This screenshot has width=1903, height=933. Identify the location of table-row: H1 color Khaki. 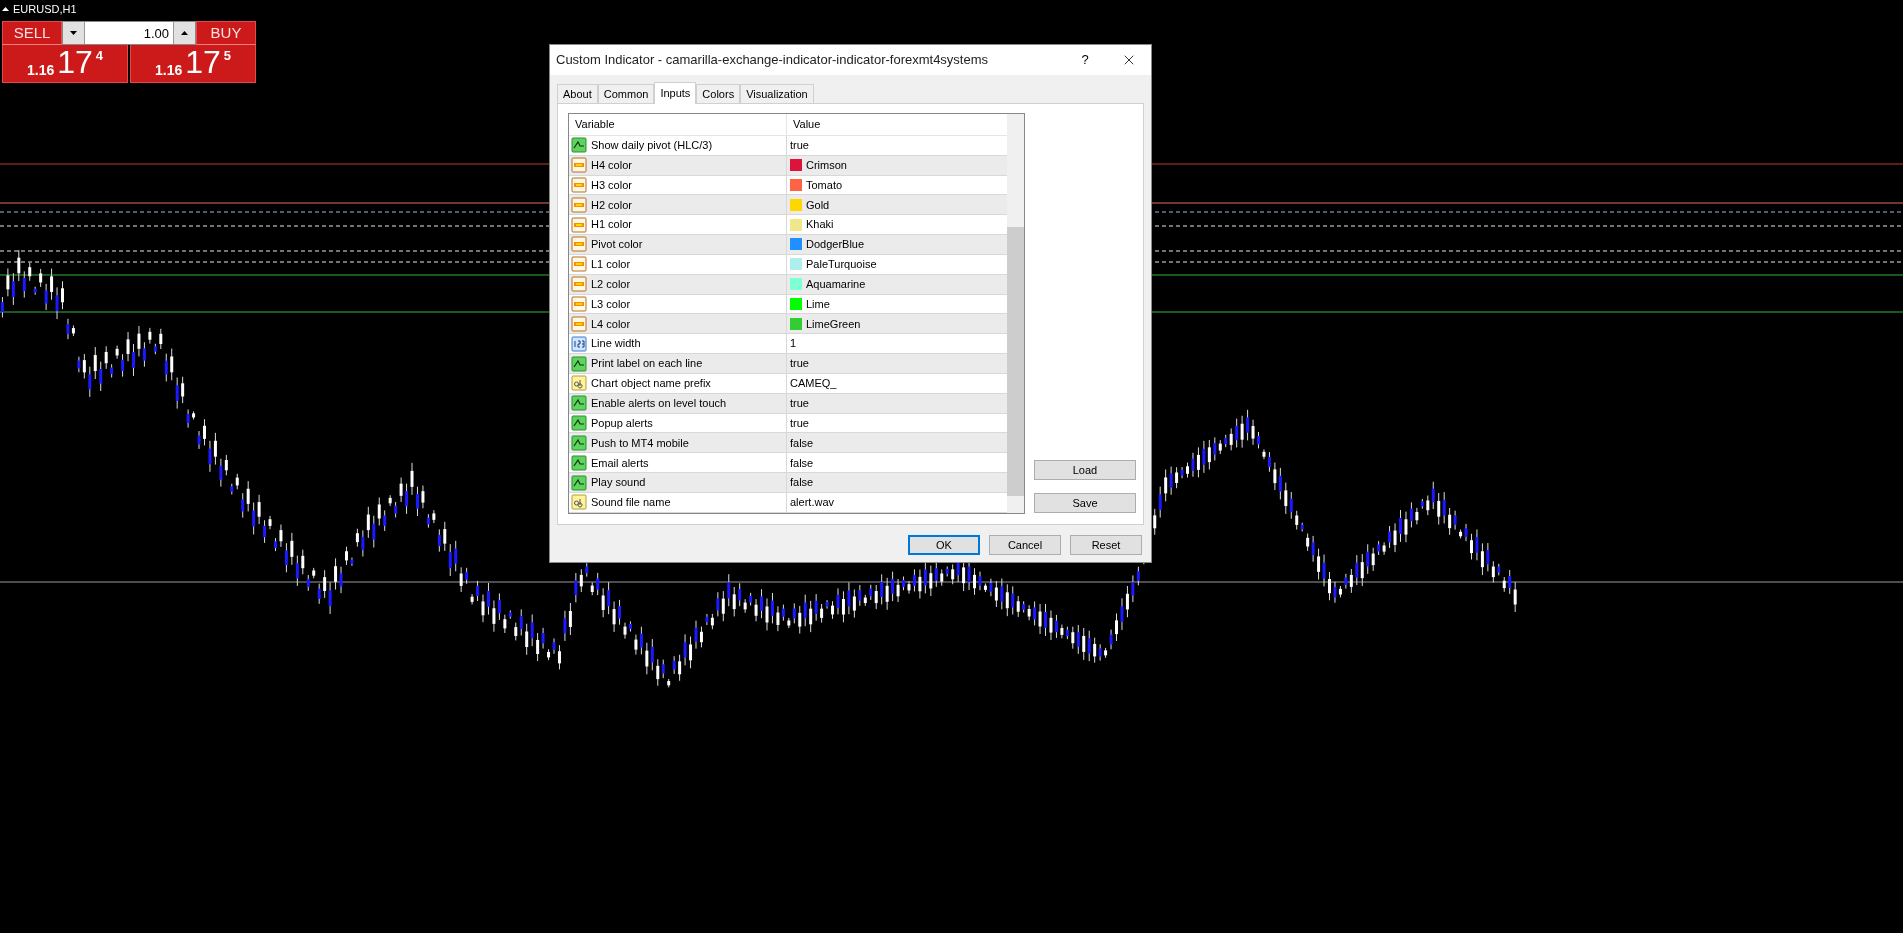
(788, 225).